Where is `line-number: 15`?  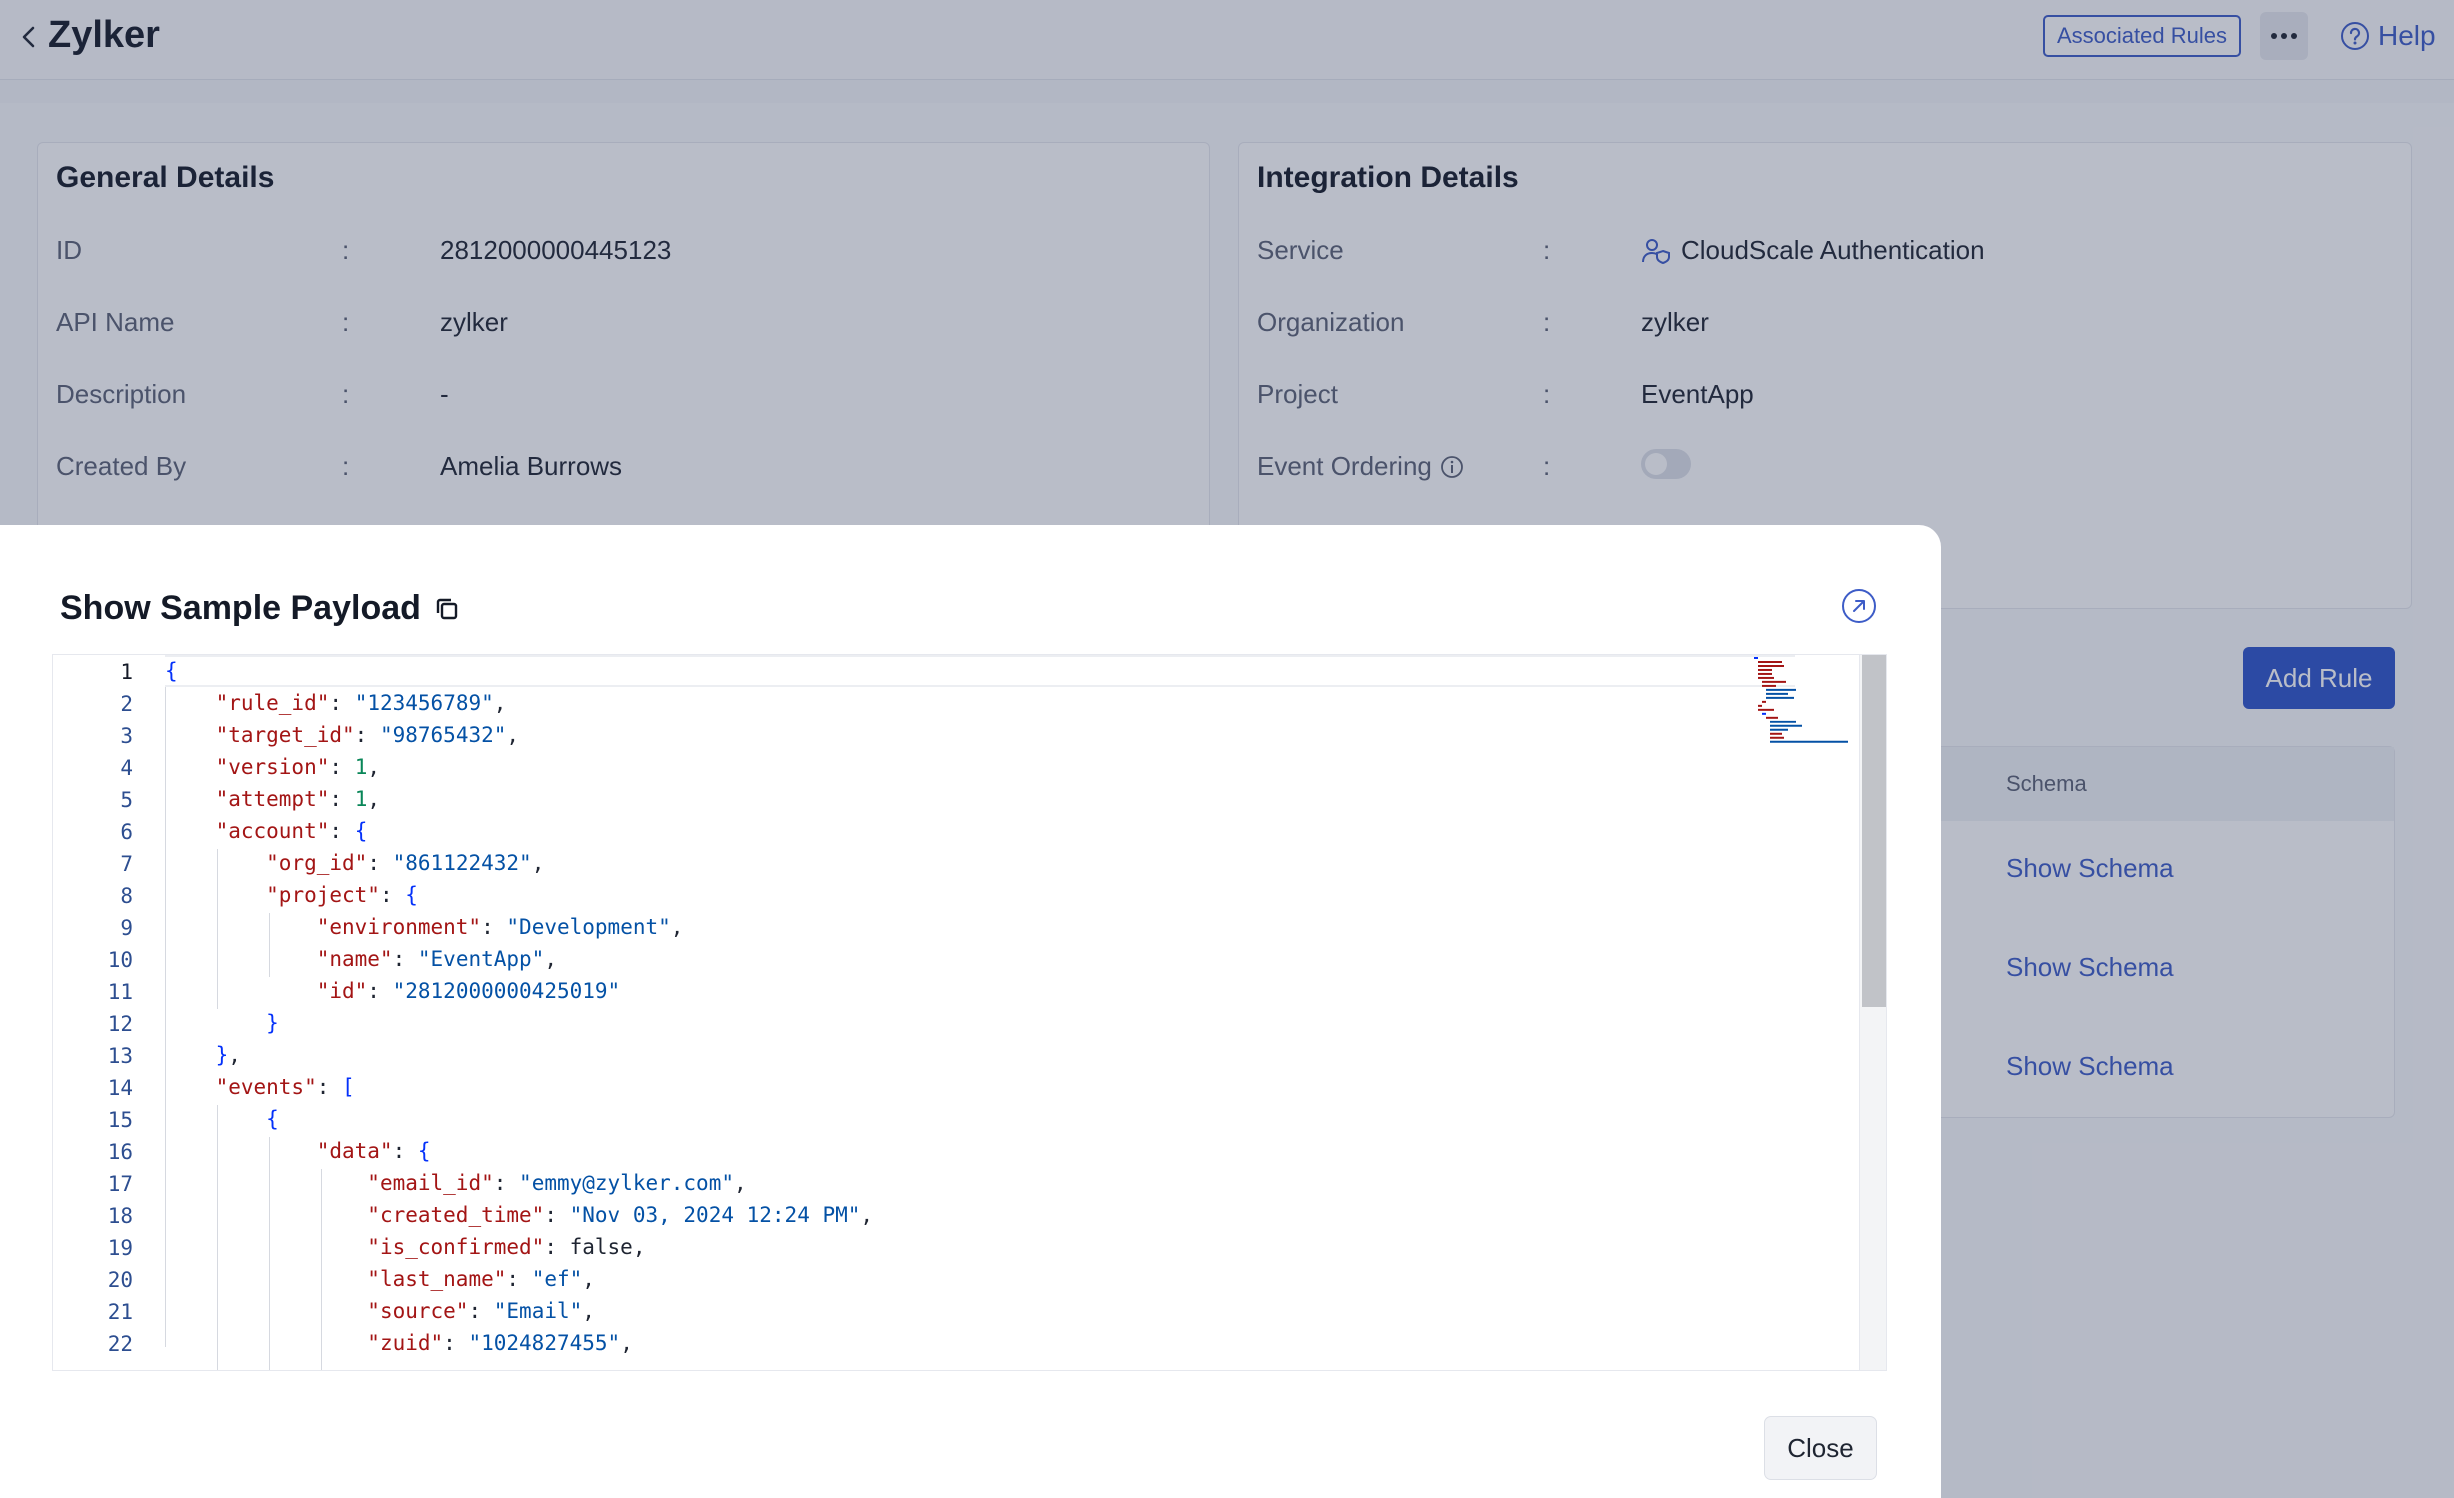
line-number: 15 is located at coordinates (120, 1120).